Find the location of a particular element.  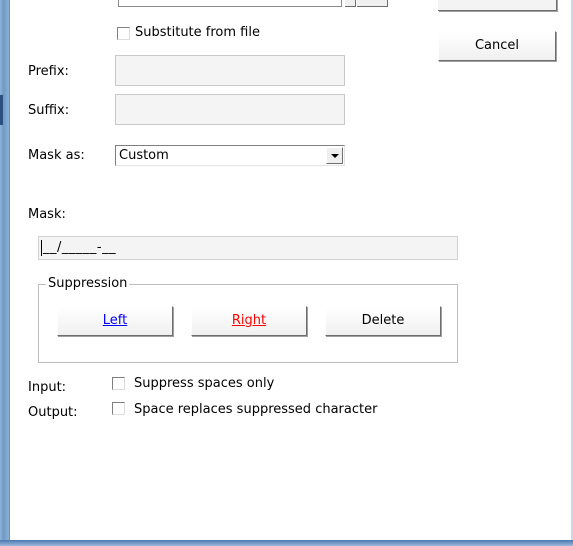

mask-as-value: Custom is located at coordinates (144, 155).